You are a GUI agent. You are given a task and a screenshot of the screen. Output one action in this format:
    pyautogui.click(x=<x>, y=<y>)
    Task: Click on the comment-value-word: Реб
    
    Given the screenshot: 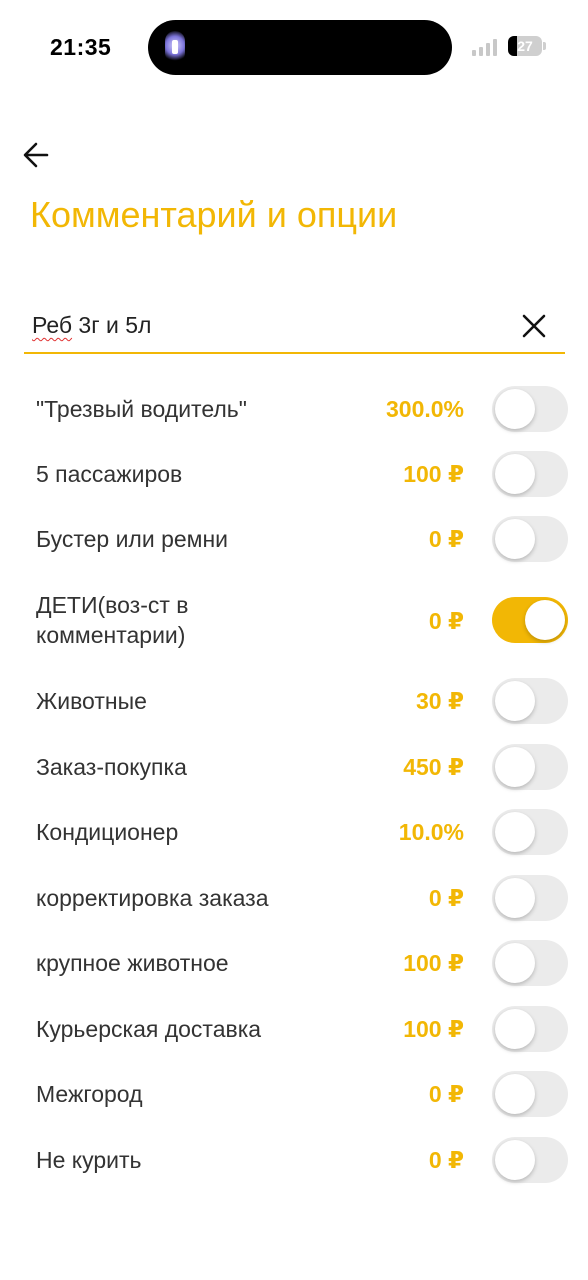 What is the action you would take?
    pyautogui.click(x=52, y=325)
    